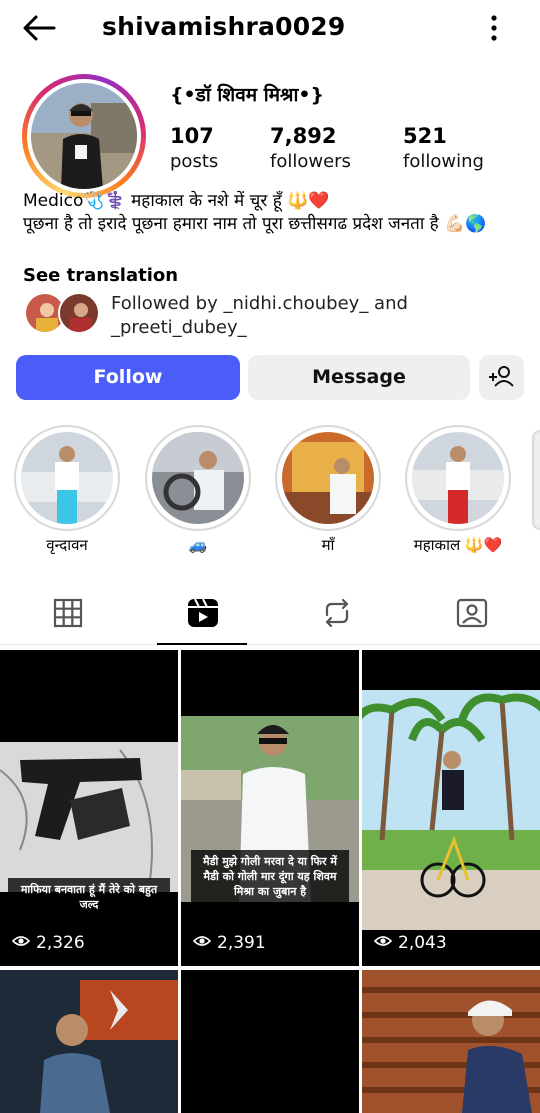 Image resolution: width=540 pixels, height=1113 pixels. What do you see at coordinates (100, 276) in the screenshot?
I see `see-translation-link: See translation` at bounding box center [100, 276].